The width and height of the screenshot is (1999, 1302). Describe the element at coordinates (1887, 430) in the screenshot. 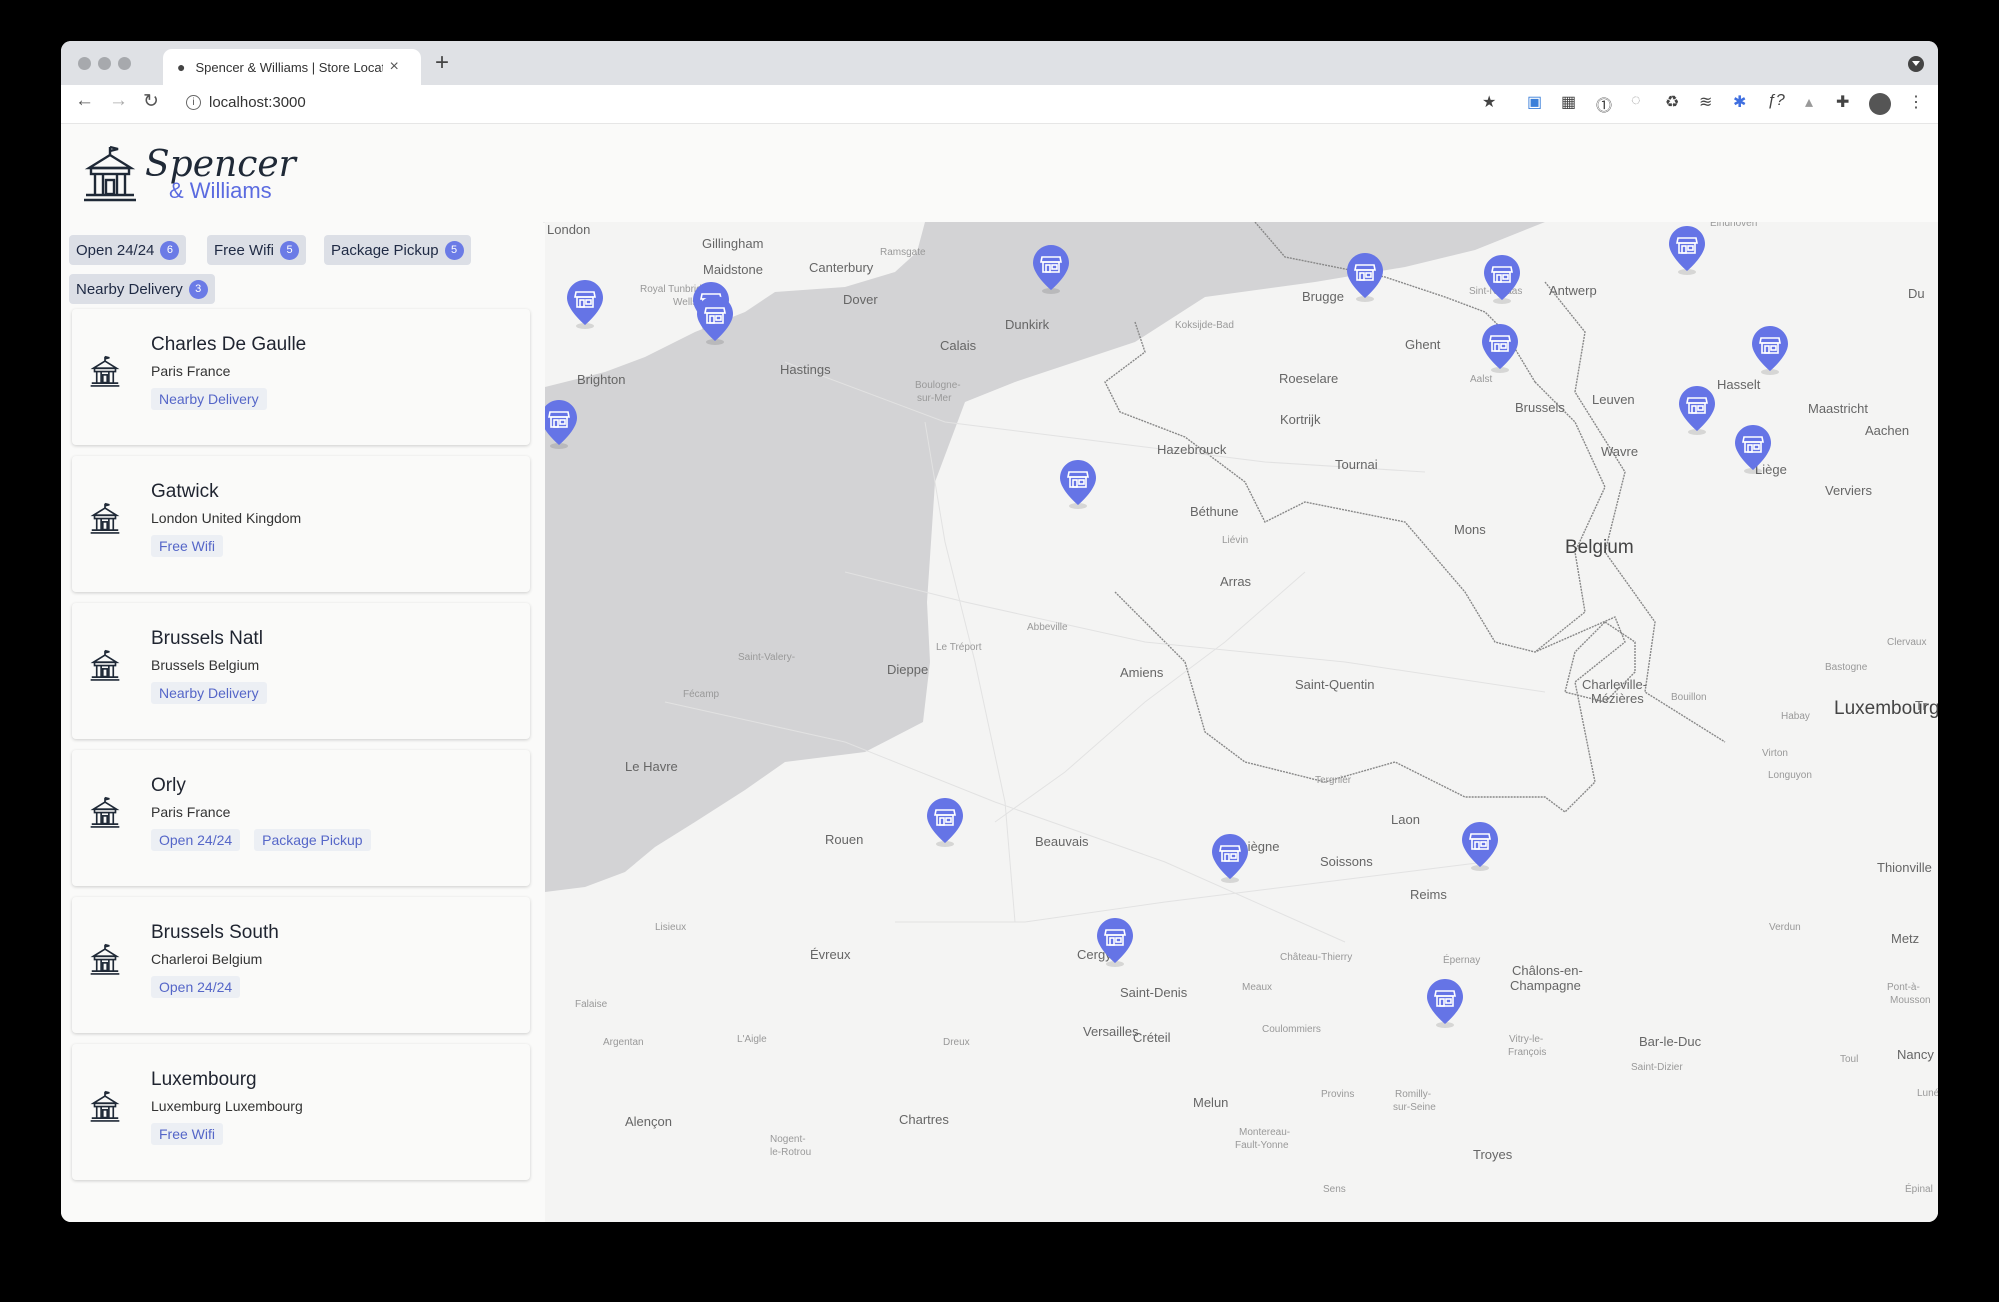

I see `map-city-label: Aachen` at that location.